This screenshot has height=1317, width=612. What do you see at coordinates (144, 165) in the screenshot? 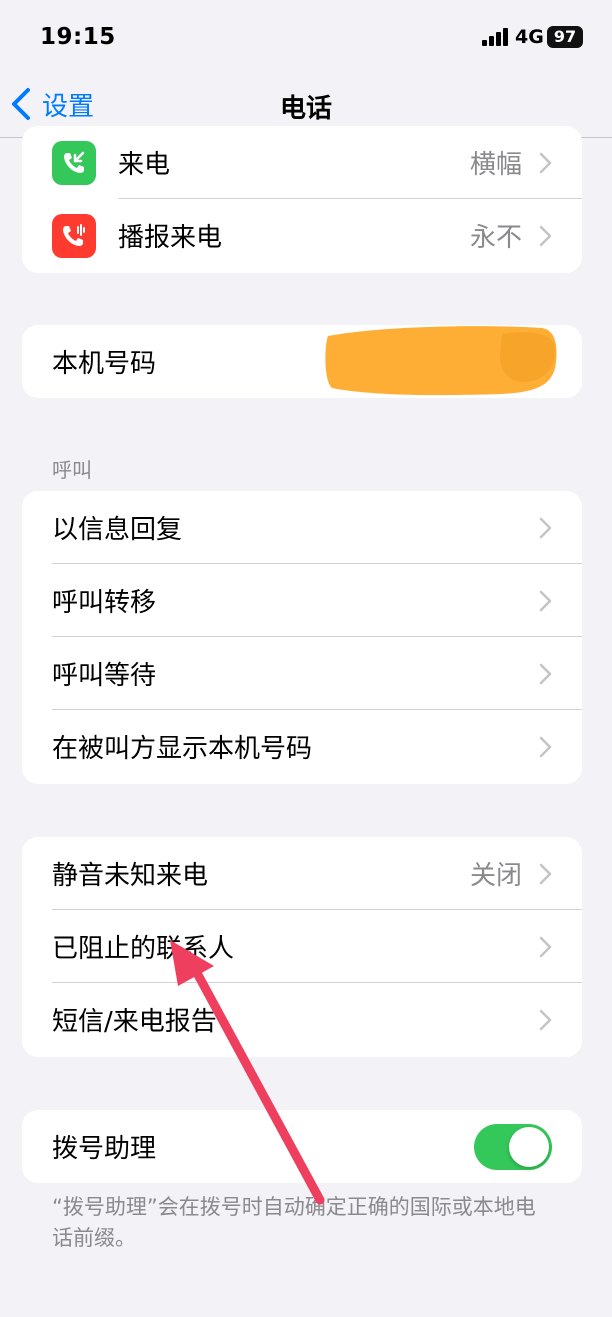
I see `row-label: 来电` at bounding box center [144, 165].